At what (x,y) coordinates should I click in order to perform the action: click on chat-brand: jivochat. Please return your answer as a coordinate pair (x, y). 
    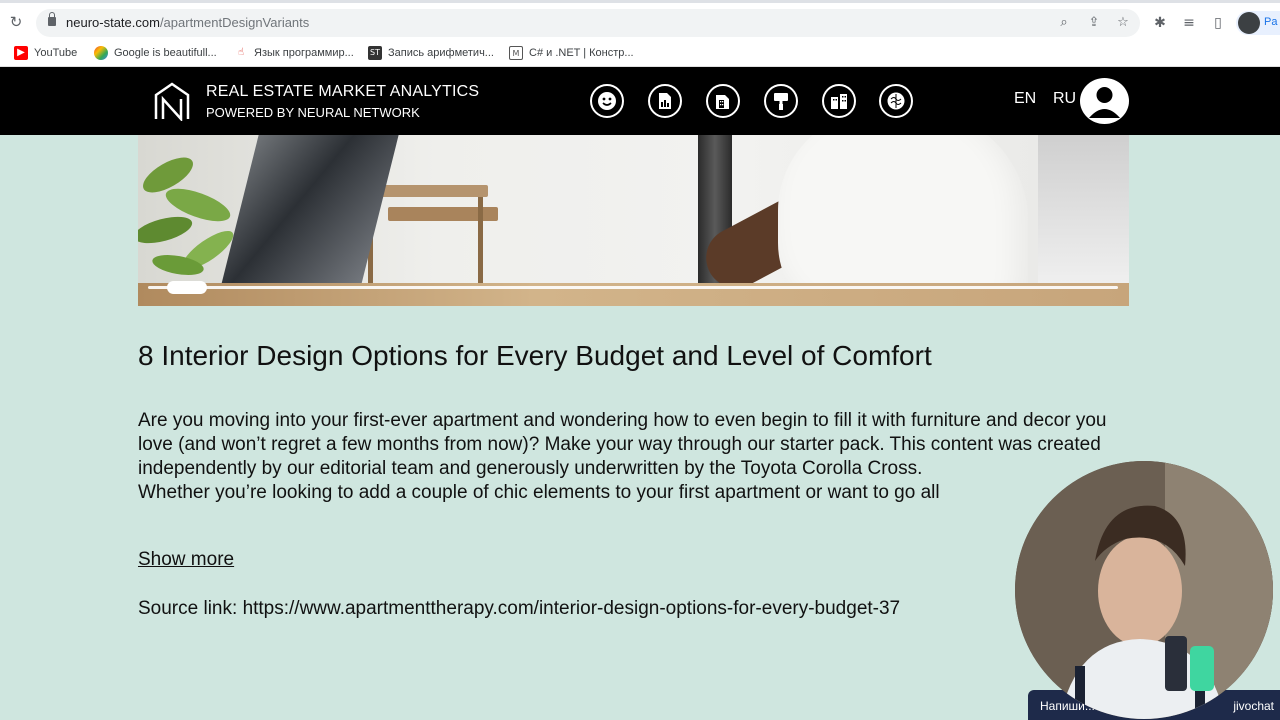
    Looking at the image, I should click on (1253, 706).